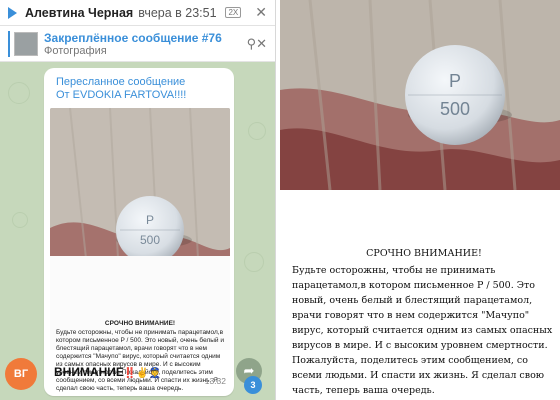 Image resolution: width=560 pixels, height=400 pixels. Describe the element at coordinates (233, 12) in the screenshot. I see `speed-button: 2X` at that location.